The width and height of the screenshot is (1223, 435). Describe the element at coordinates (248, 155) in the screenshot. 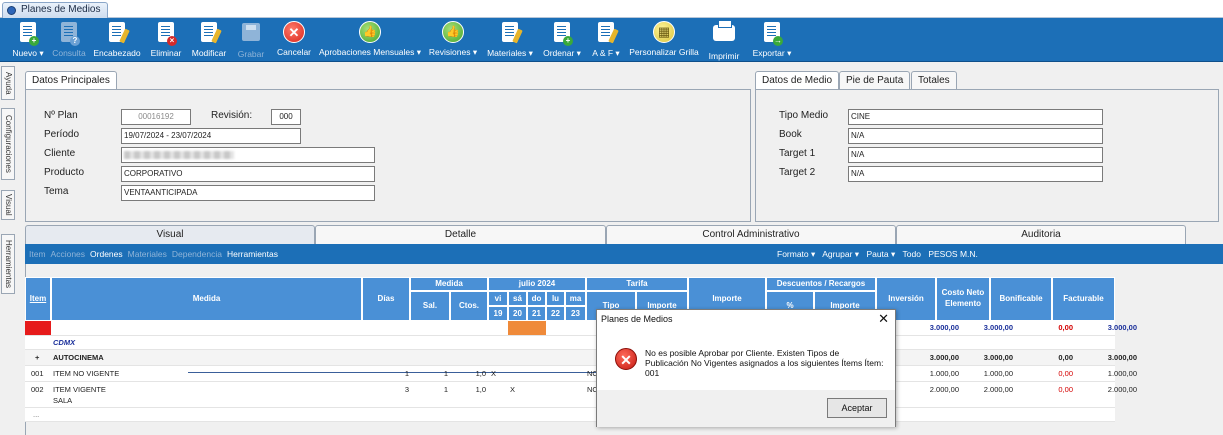

I see `cliente-field` at that location.